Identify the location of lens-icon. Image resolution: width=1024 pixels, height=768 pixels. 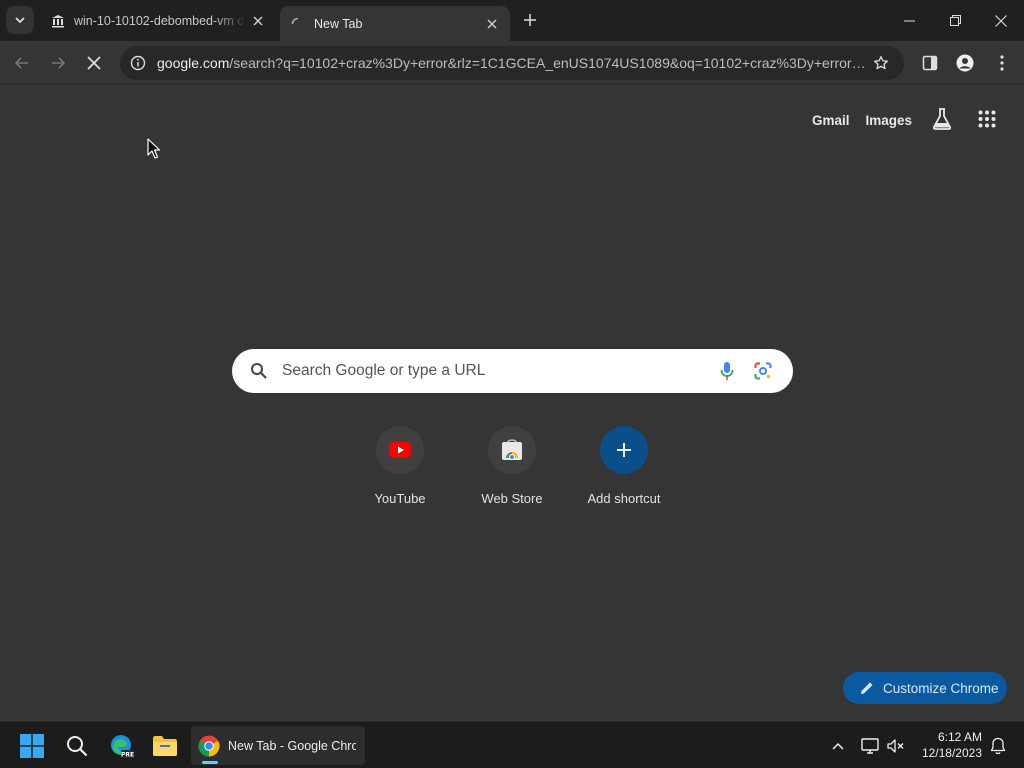
(763, 371).